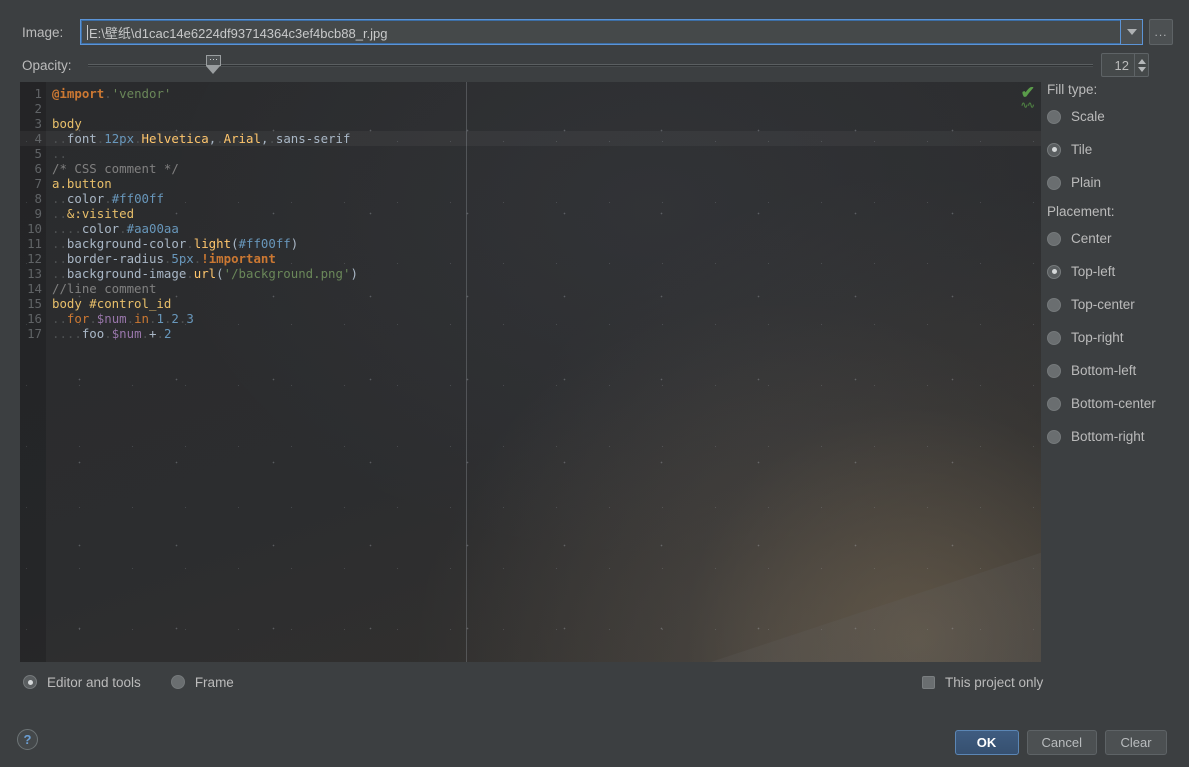 The width and height of the screenshot is (1189, 767). What do you see at coordinates (986, 742) in the screenshot?
I see `ok-button: OK` at bounding box center [986, 742].